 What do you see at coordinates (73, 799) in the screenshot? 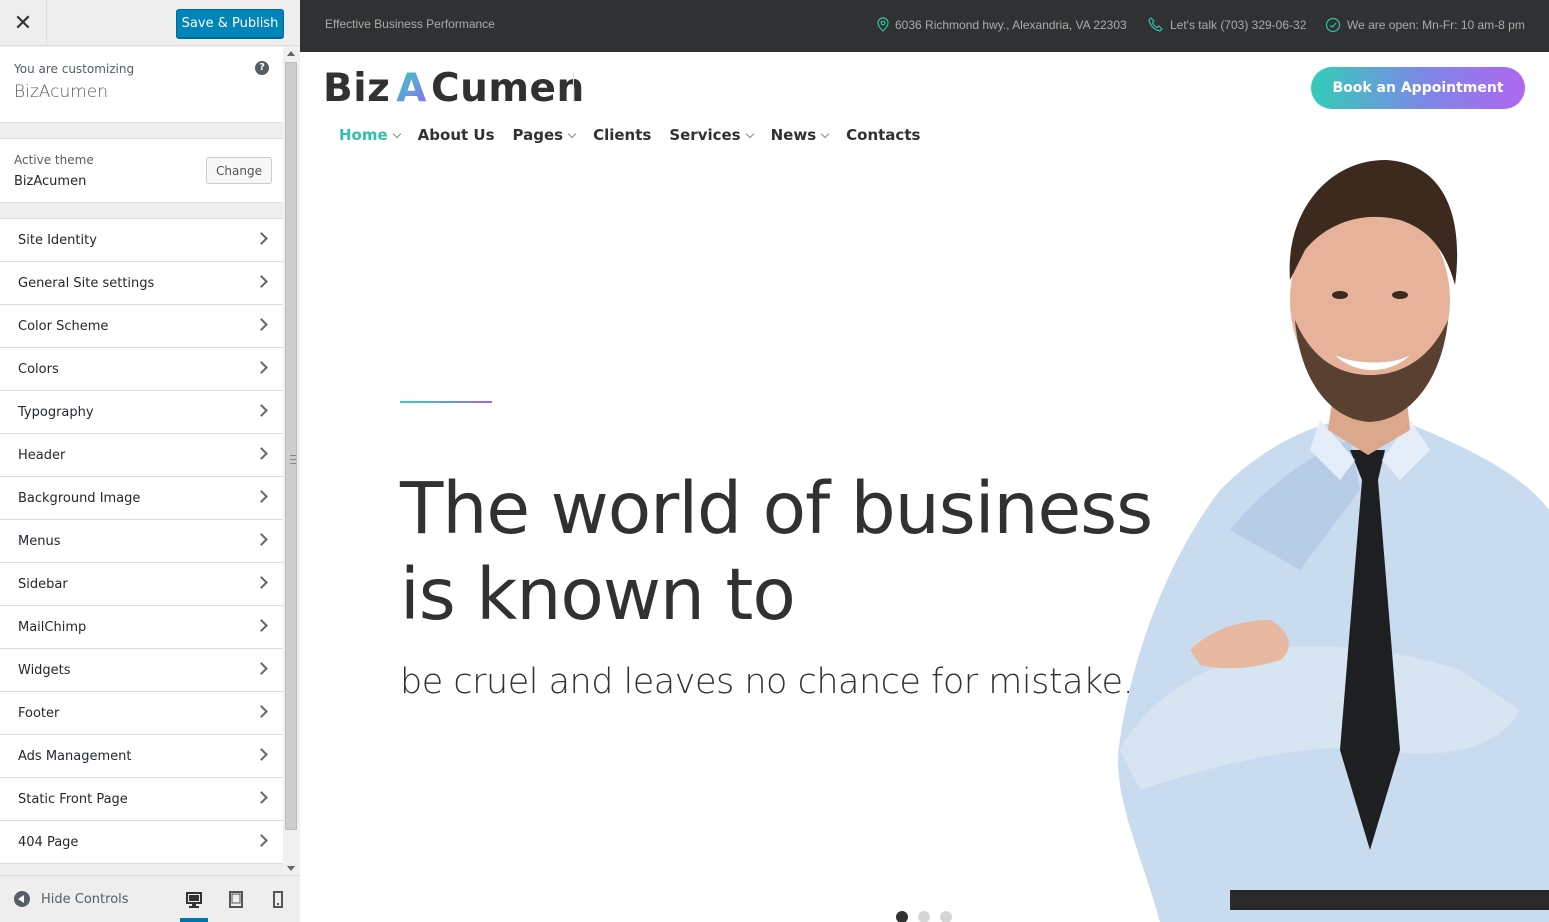
I see `panel-label: Static Front Page` at bounding box center [73, 799].